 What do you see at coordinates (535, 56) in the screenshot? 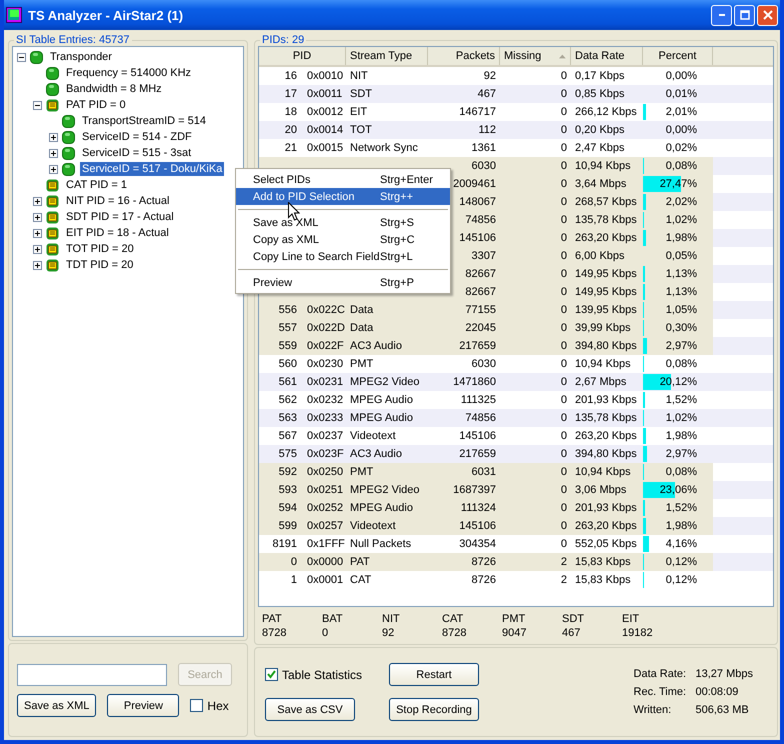
I see `column-header: Missing` at bounding box center [535, 56].